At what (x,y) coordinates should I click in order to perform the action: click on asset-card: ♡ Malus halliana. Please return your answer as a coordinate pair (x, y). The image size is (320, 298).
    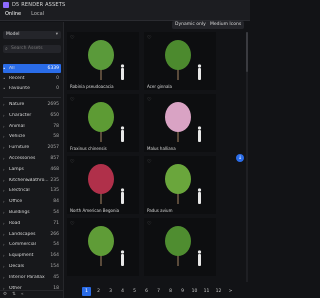
    Looking at the image, I should click on (180, 123).